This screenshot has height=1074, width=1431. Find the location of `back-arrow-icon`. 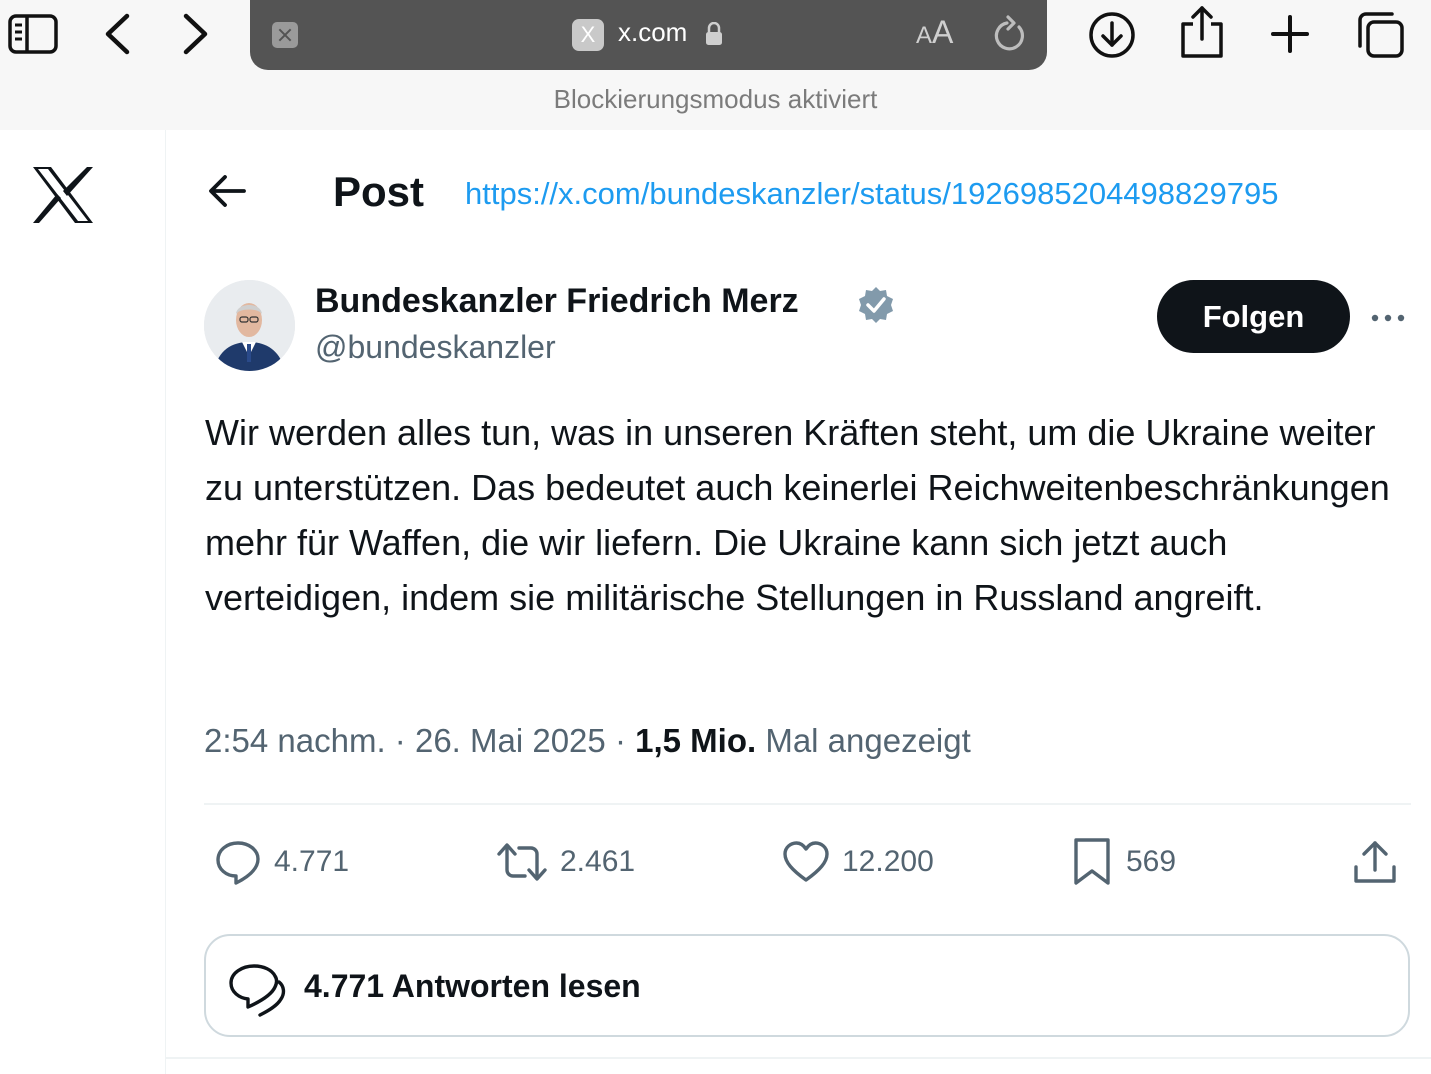

back-arrow-icon is located at coordinates (227, 193).